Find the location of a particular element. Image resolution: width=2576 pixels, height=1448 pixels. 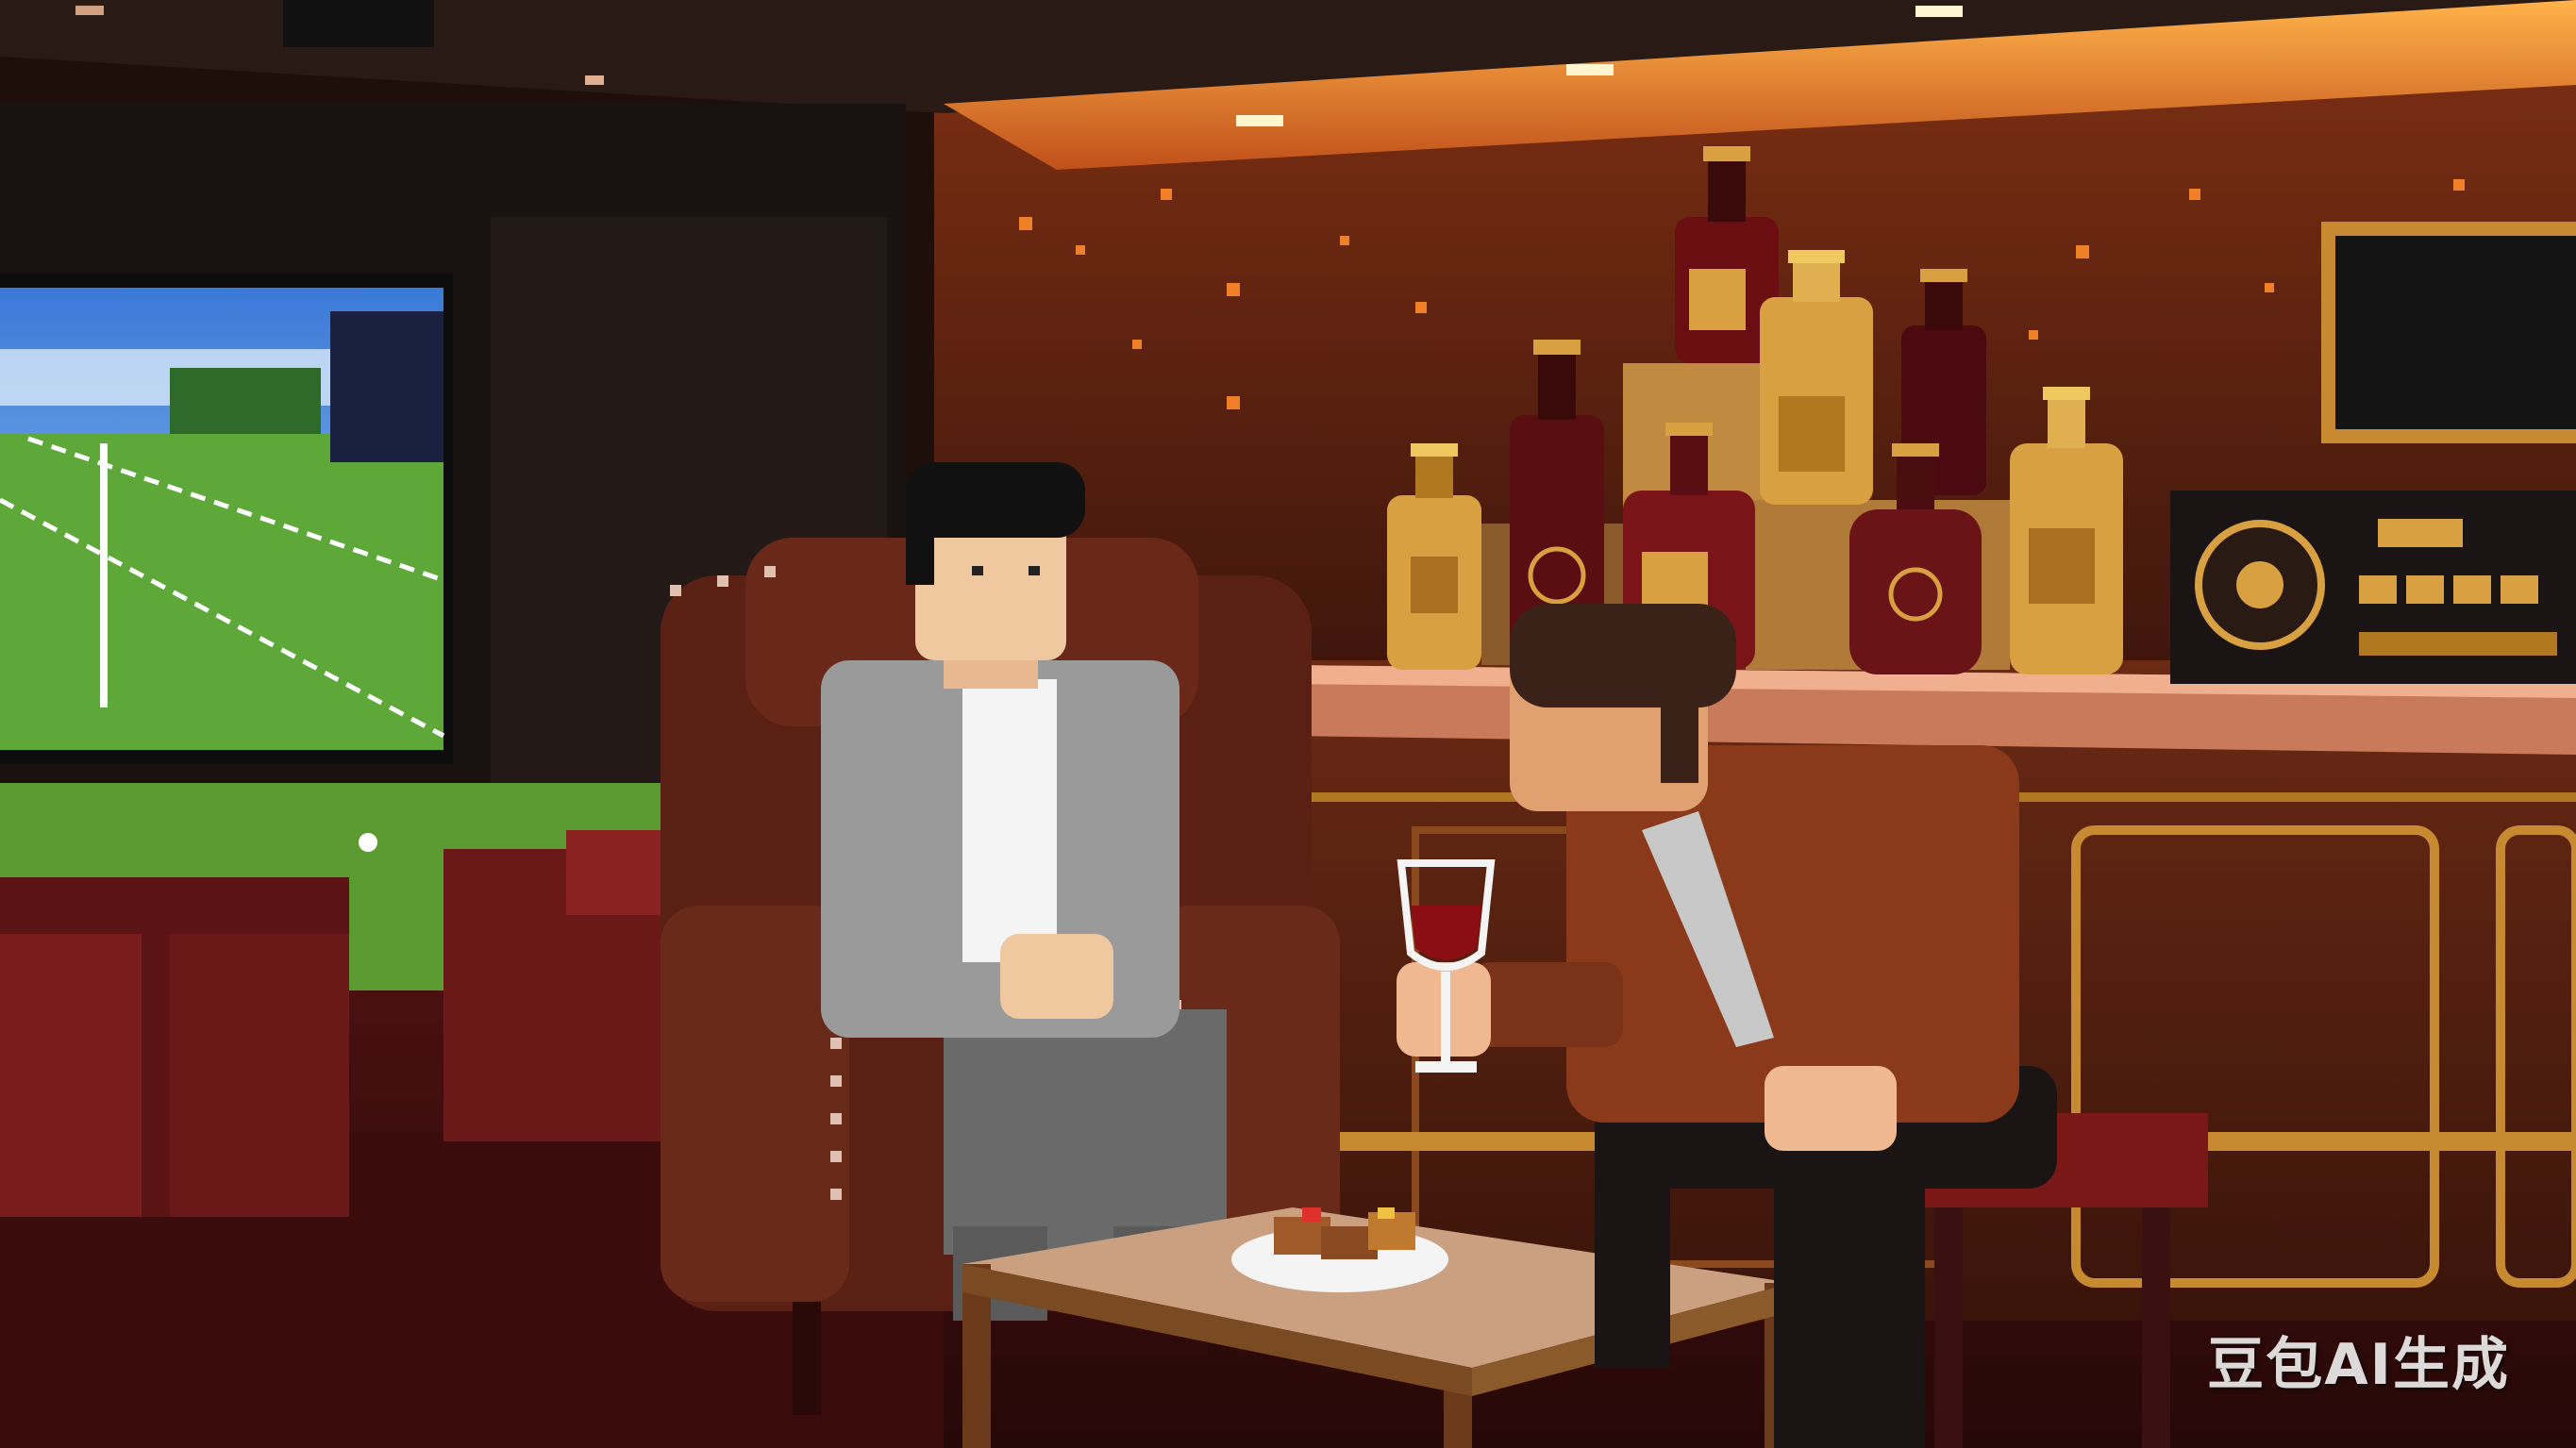

golf-simulator-screen is located at coordinates (226, 519).